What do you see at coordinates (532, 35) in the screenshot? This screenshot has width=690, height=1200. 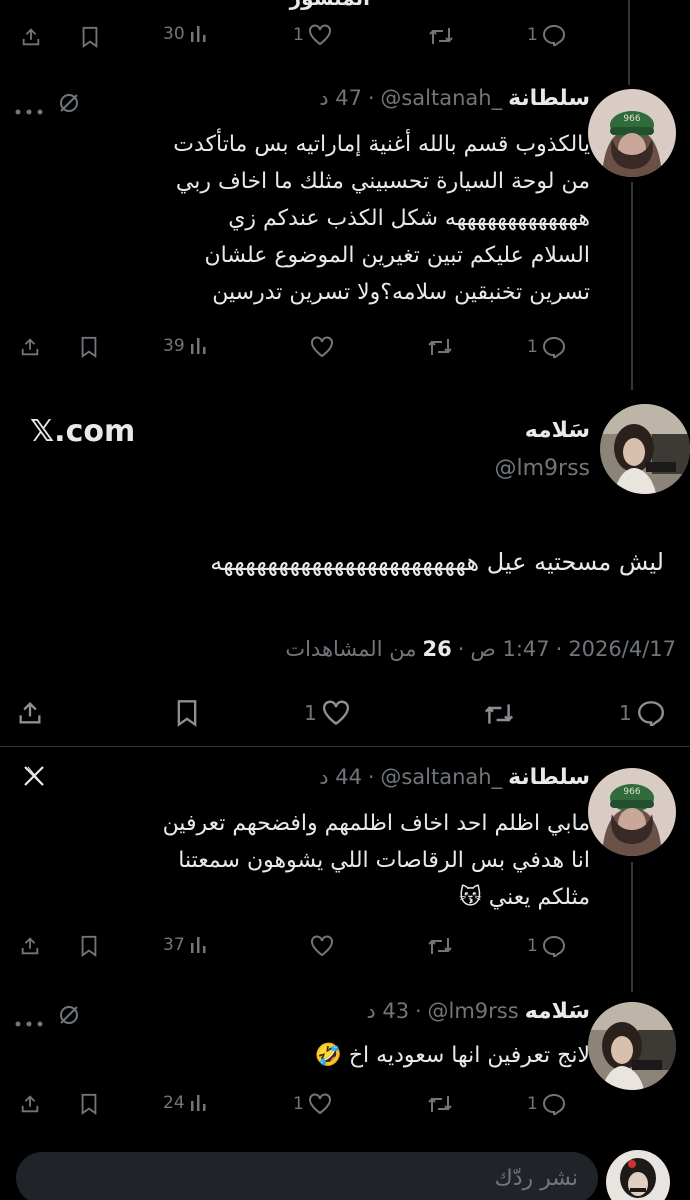 I see `top-reply-count: 1` at bounding box center [532, 35].